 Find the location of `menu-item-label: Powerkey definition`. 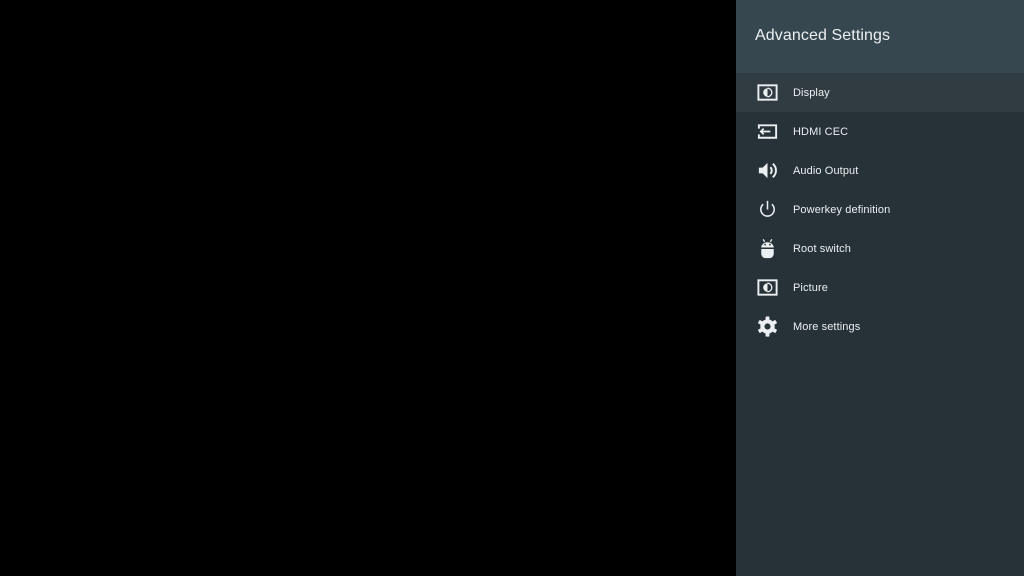

menu-item-label: Powerkey definition is located at coordinates (842, 209).